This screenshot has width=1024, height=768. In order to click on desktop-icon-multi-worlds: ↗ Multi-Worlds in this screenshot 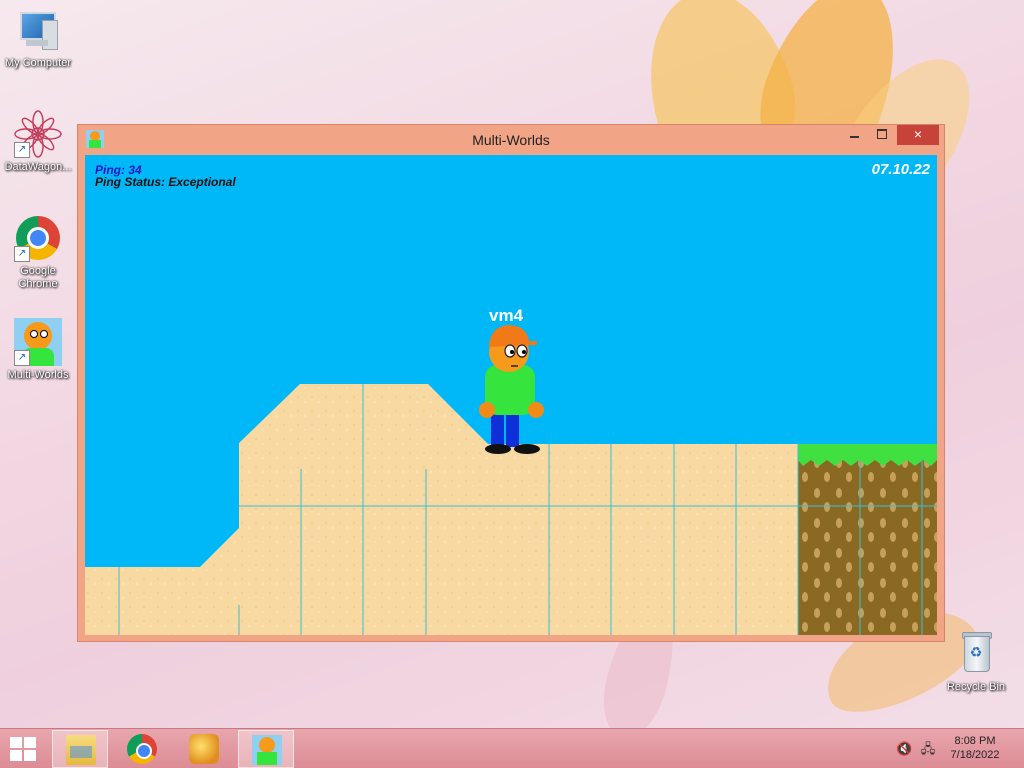, I will do `click(38, 350)`.